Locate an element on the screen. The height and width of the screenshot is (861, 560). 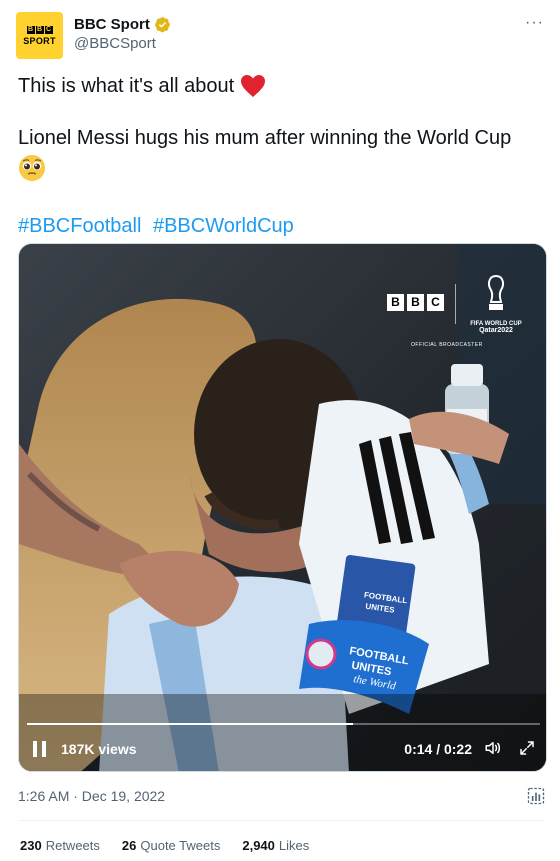
display-name: BBC Sport is located at coordinates (112, 24).